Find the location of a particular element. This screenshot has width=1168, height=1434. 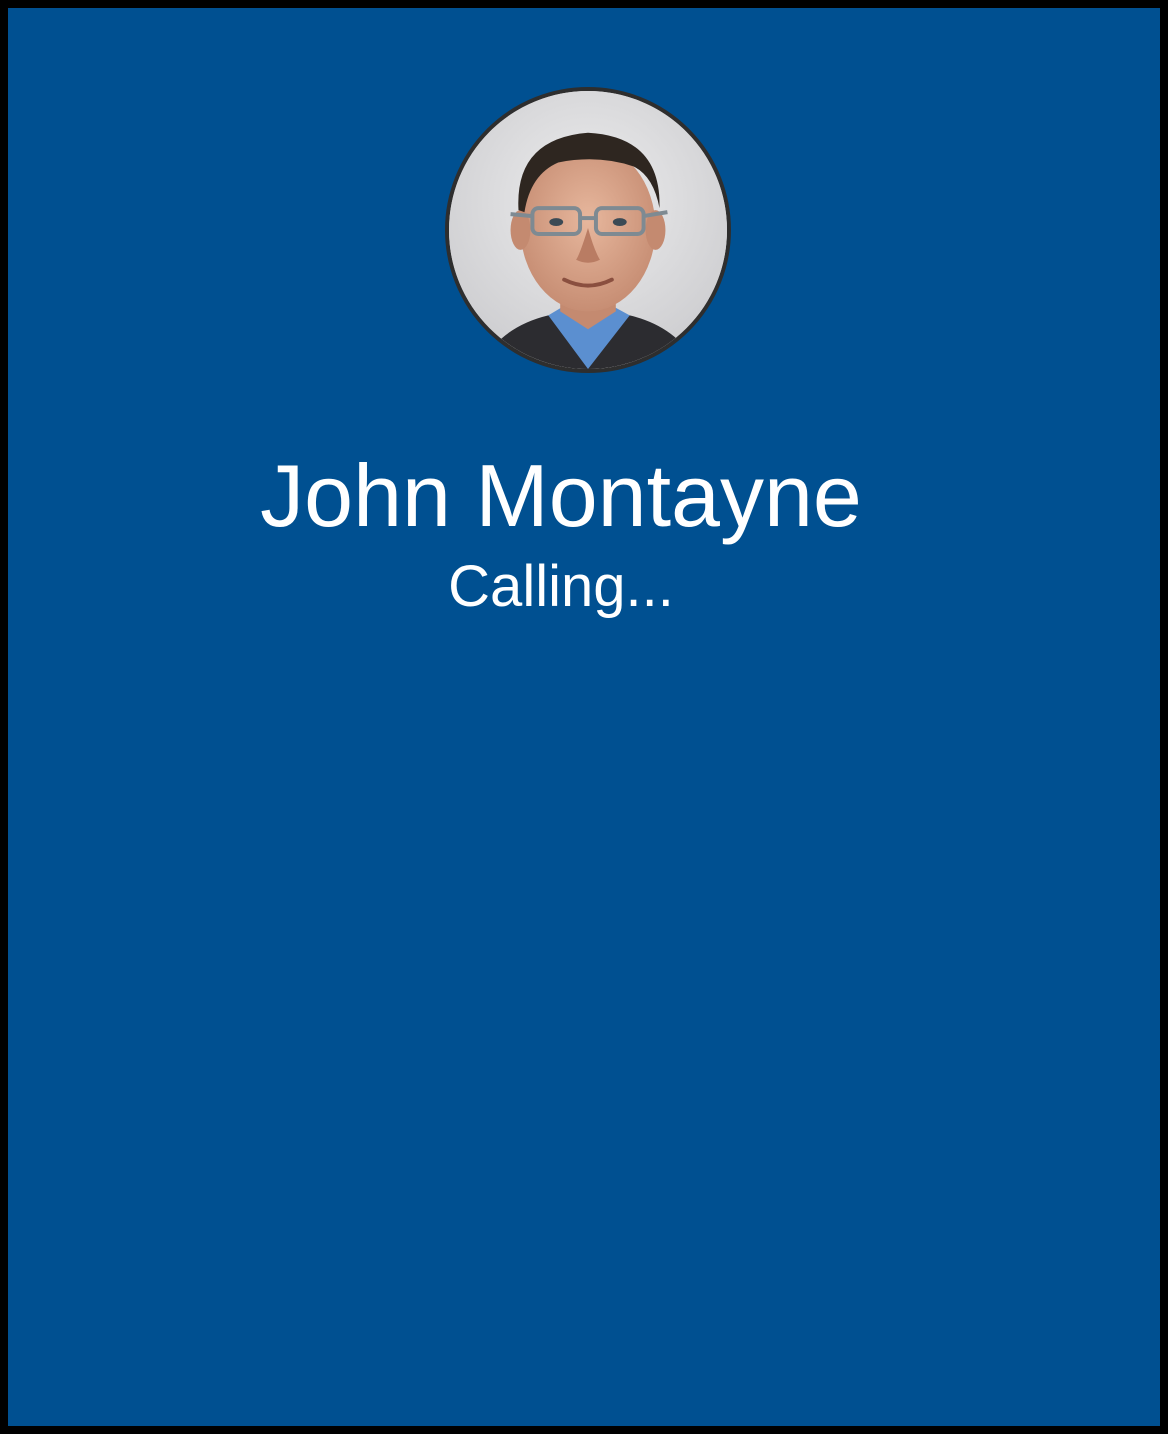

contact-photo-icon is located at coordinates (588, 230).